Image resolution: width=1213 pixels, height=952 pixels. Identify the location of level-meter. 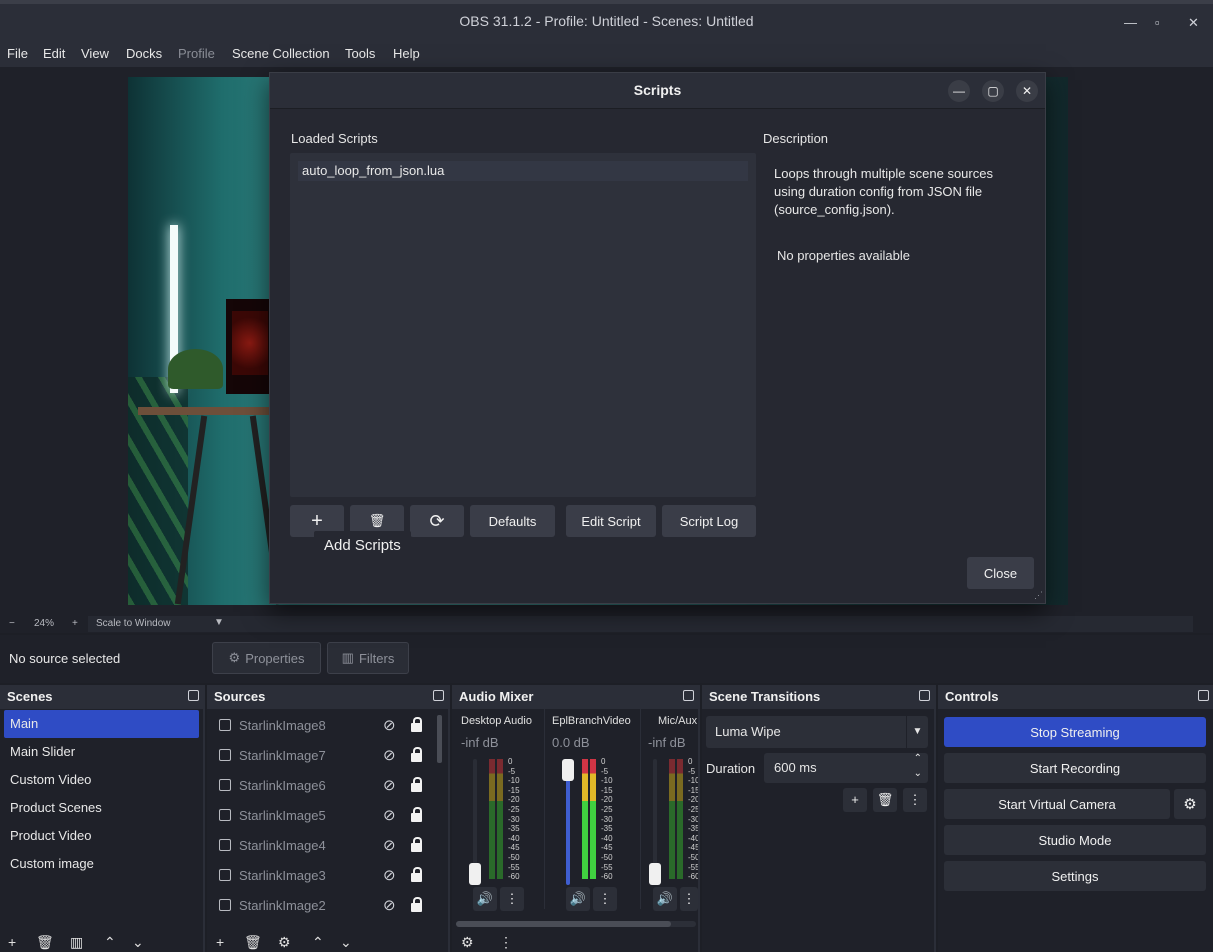
(492, 819).